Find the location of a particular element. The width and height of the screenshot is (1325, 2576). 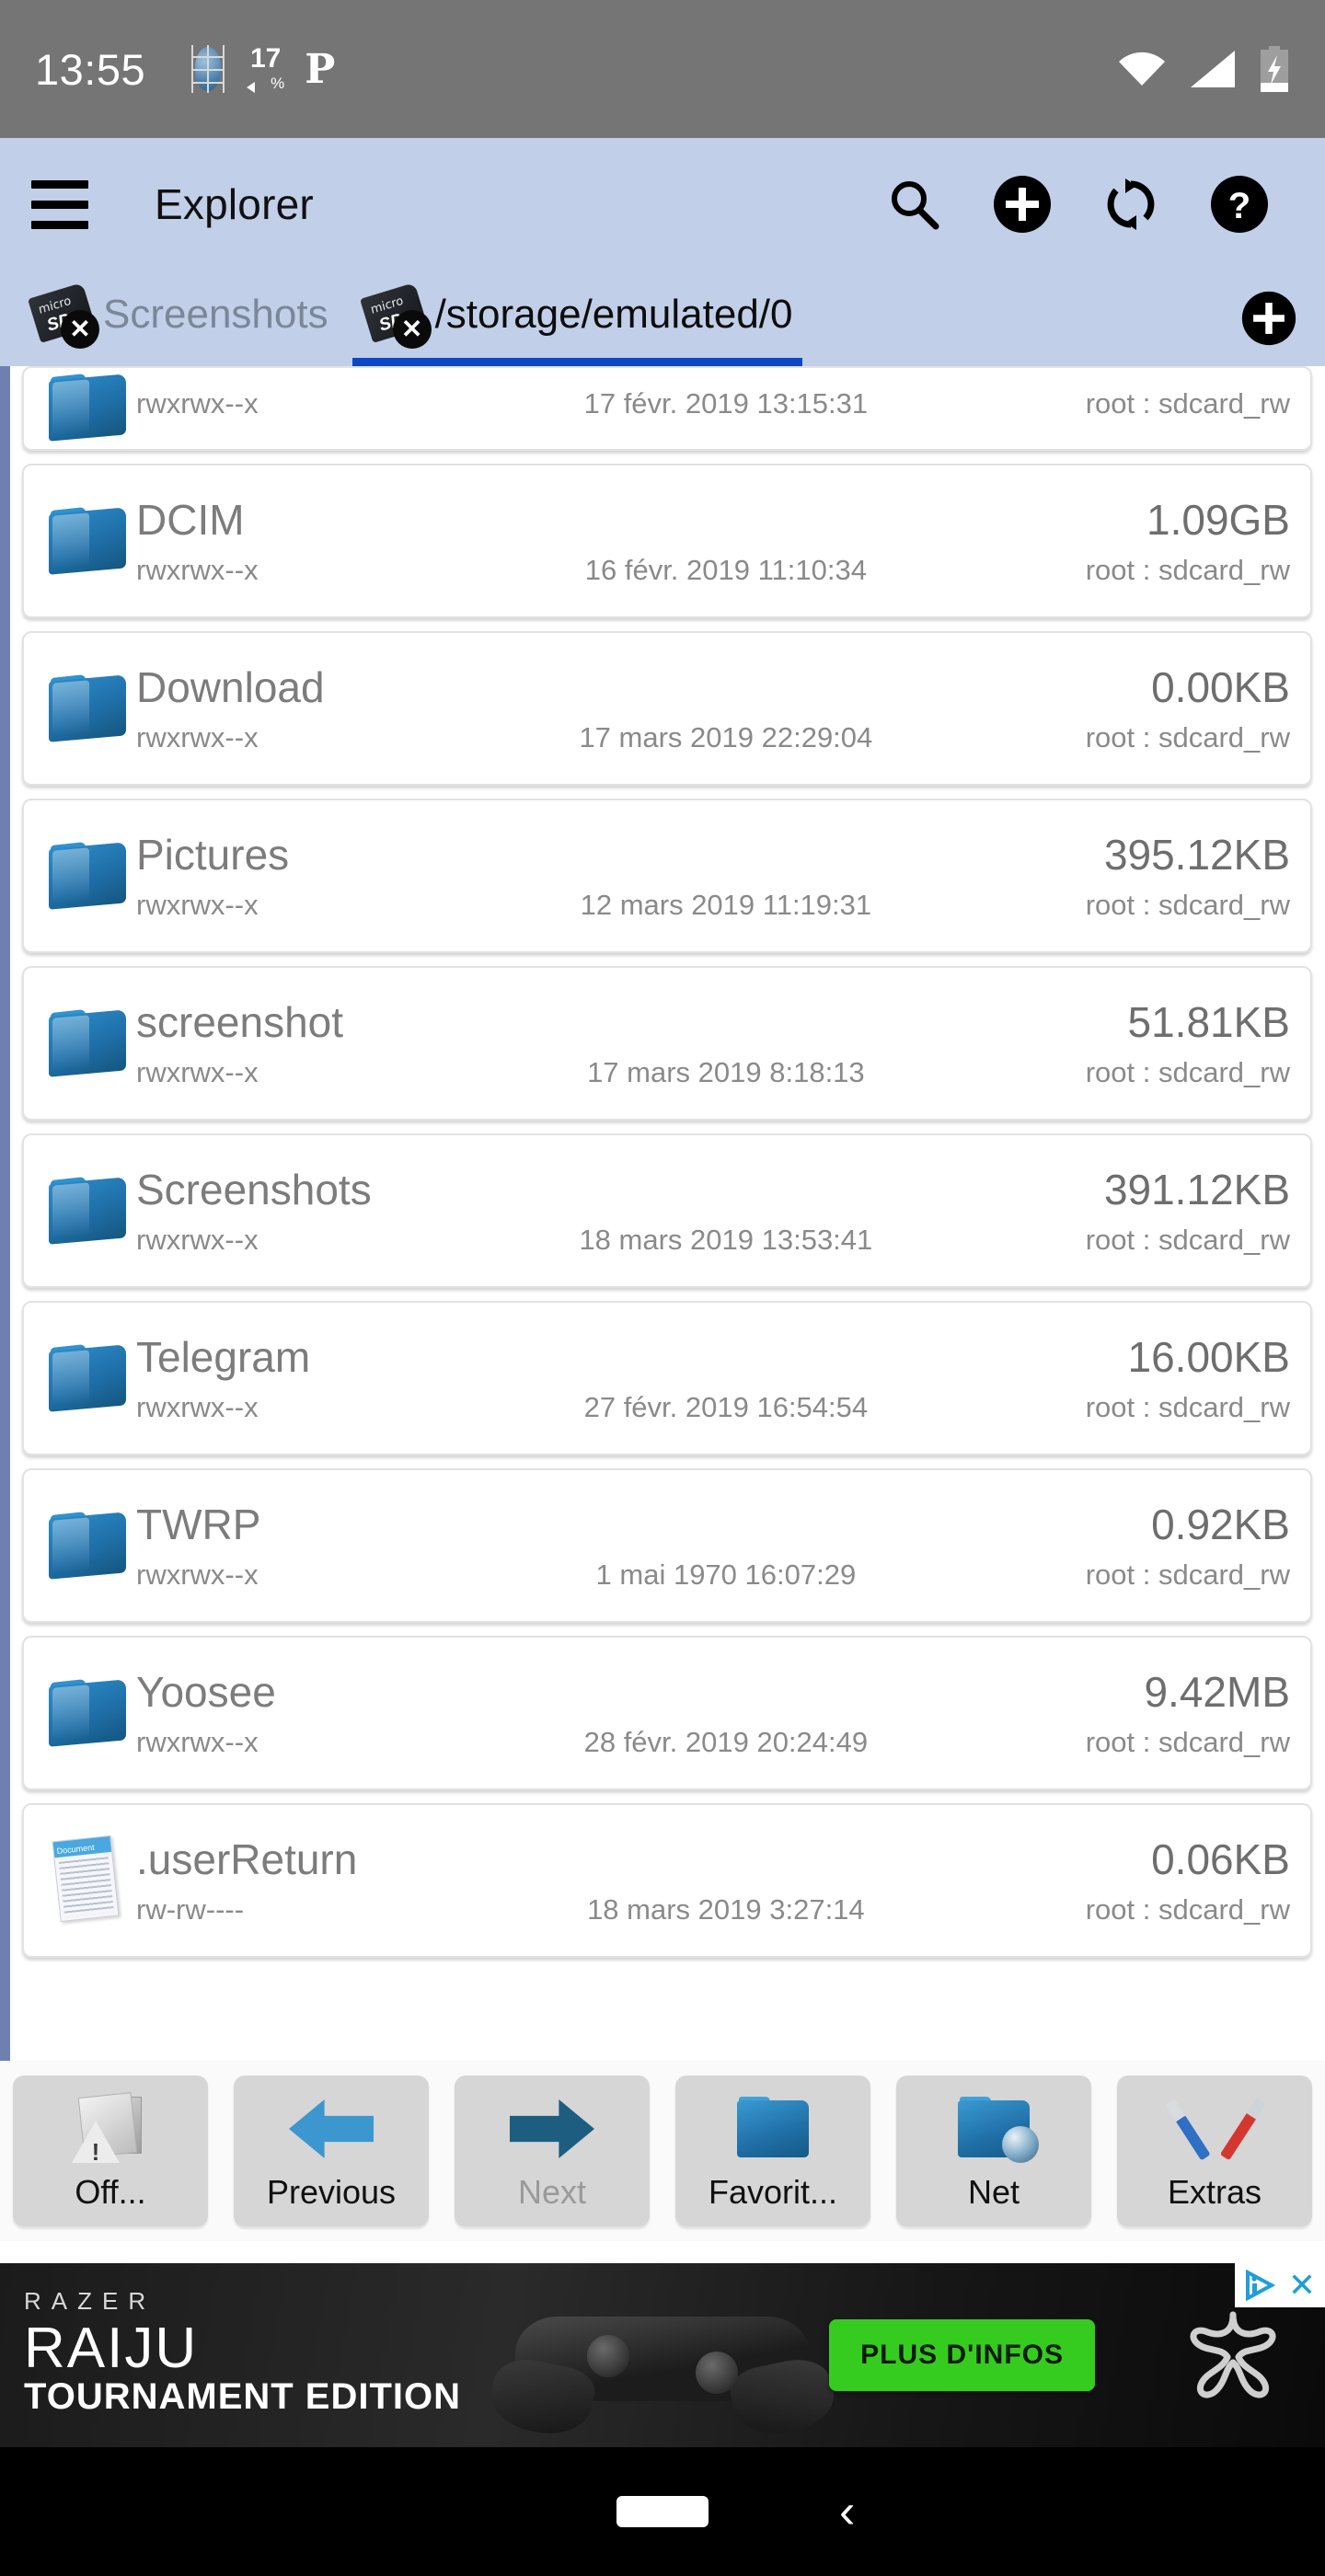

tab-label: /storage/emulated/0 is located at coordinates (613, 314).